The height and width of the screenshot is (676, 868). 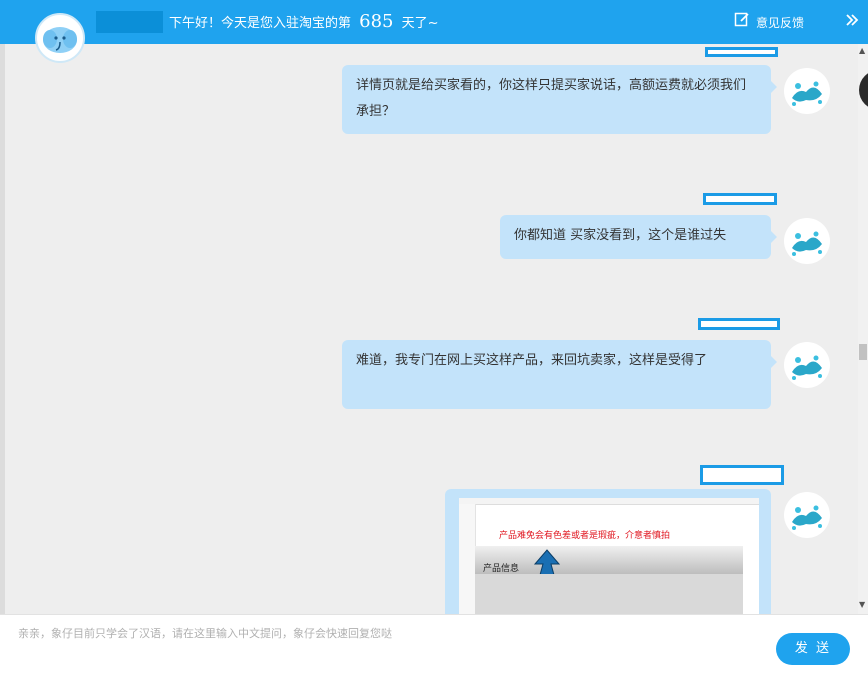 I want to click on greeting-text: 下午好！今天是您入驻淘宝的第 685 天了~, so click(x=304, y=23).